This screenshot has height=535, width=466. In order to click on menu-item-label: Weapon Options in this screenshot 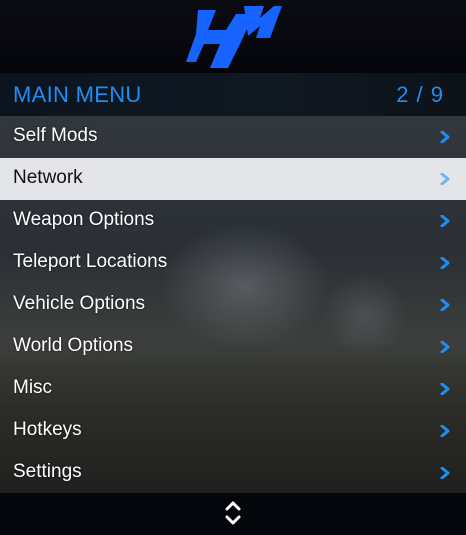, I will do `click(84, 219)`.